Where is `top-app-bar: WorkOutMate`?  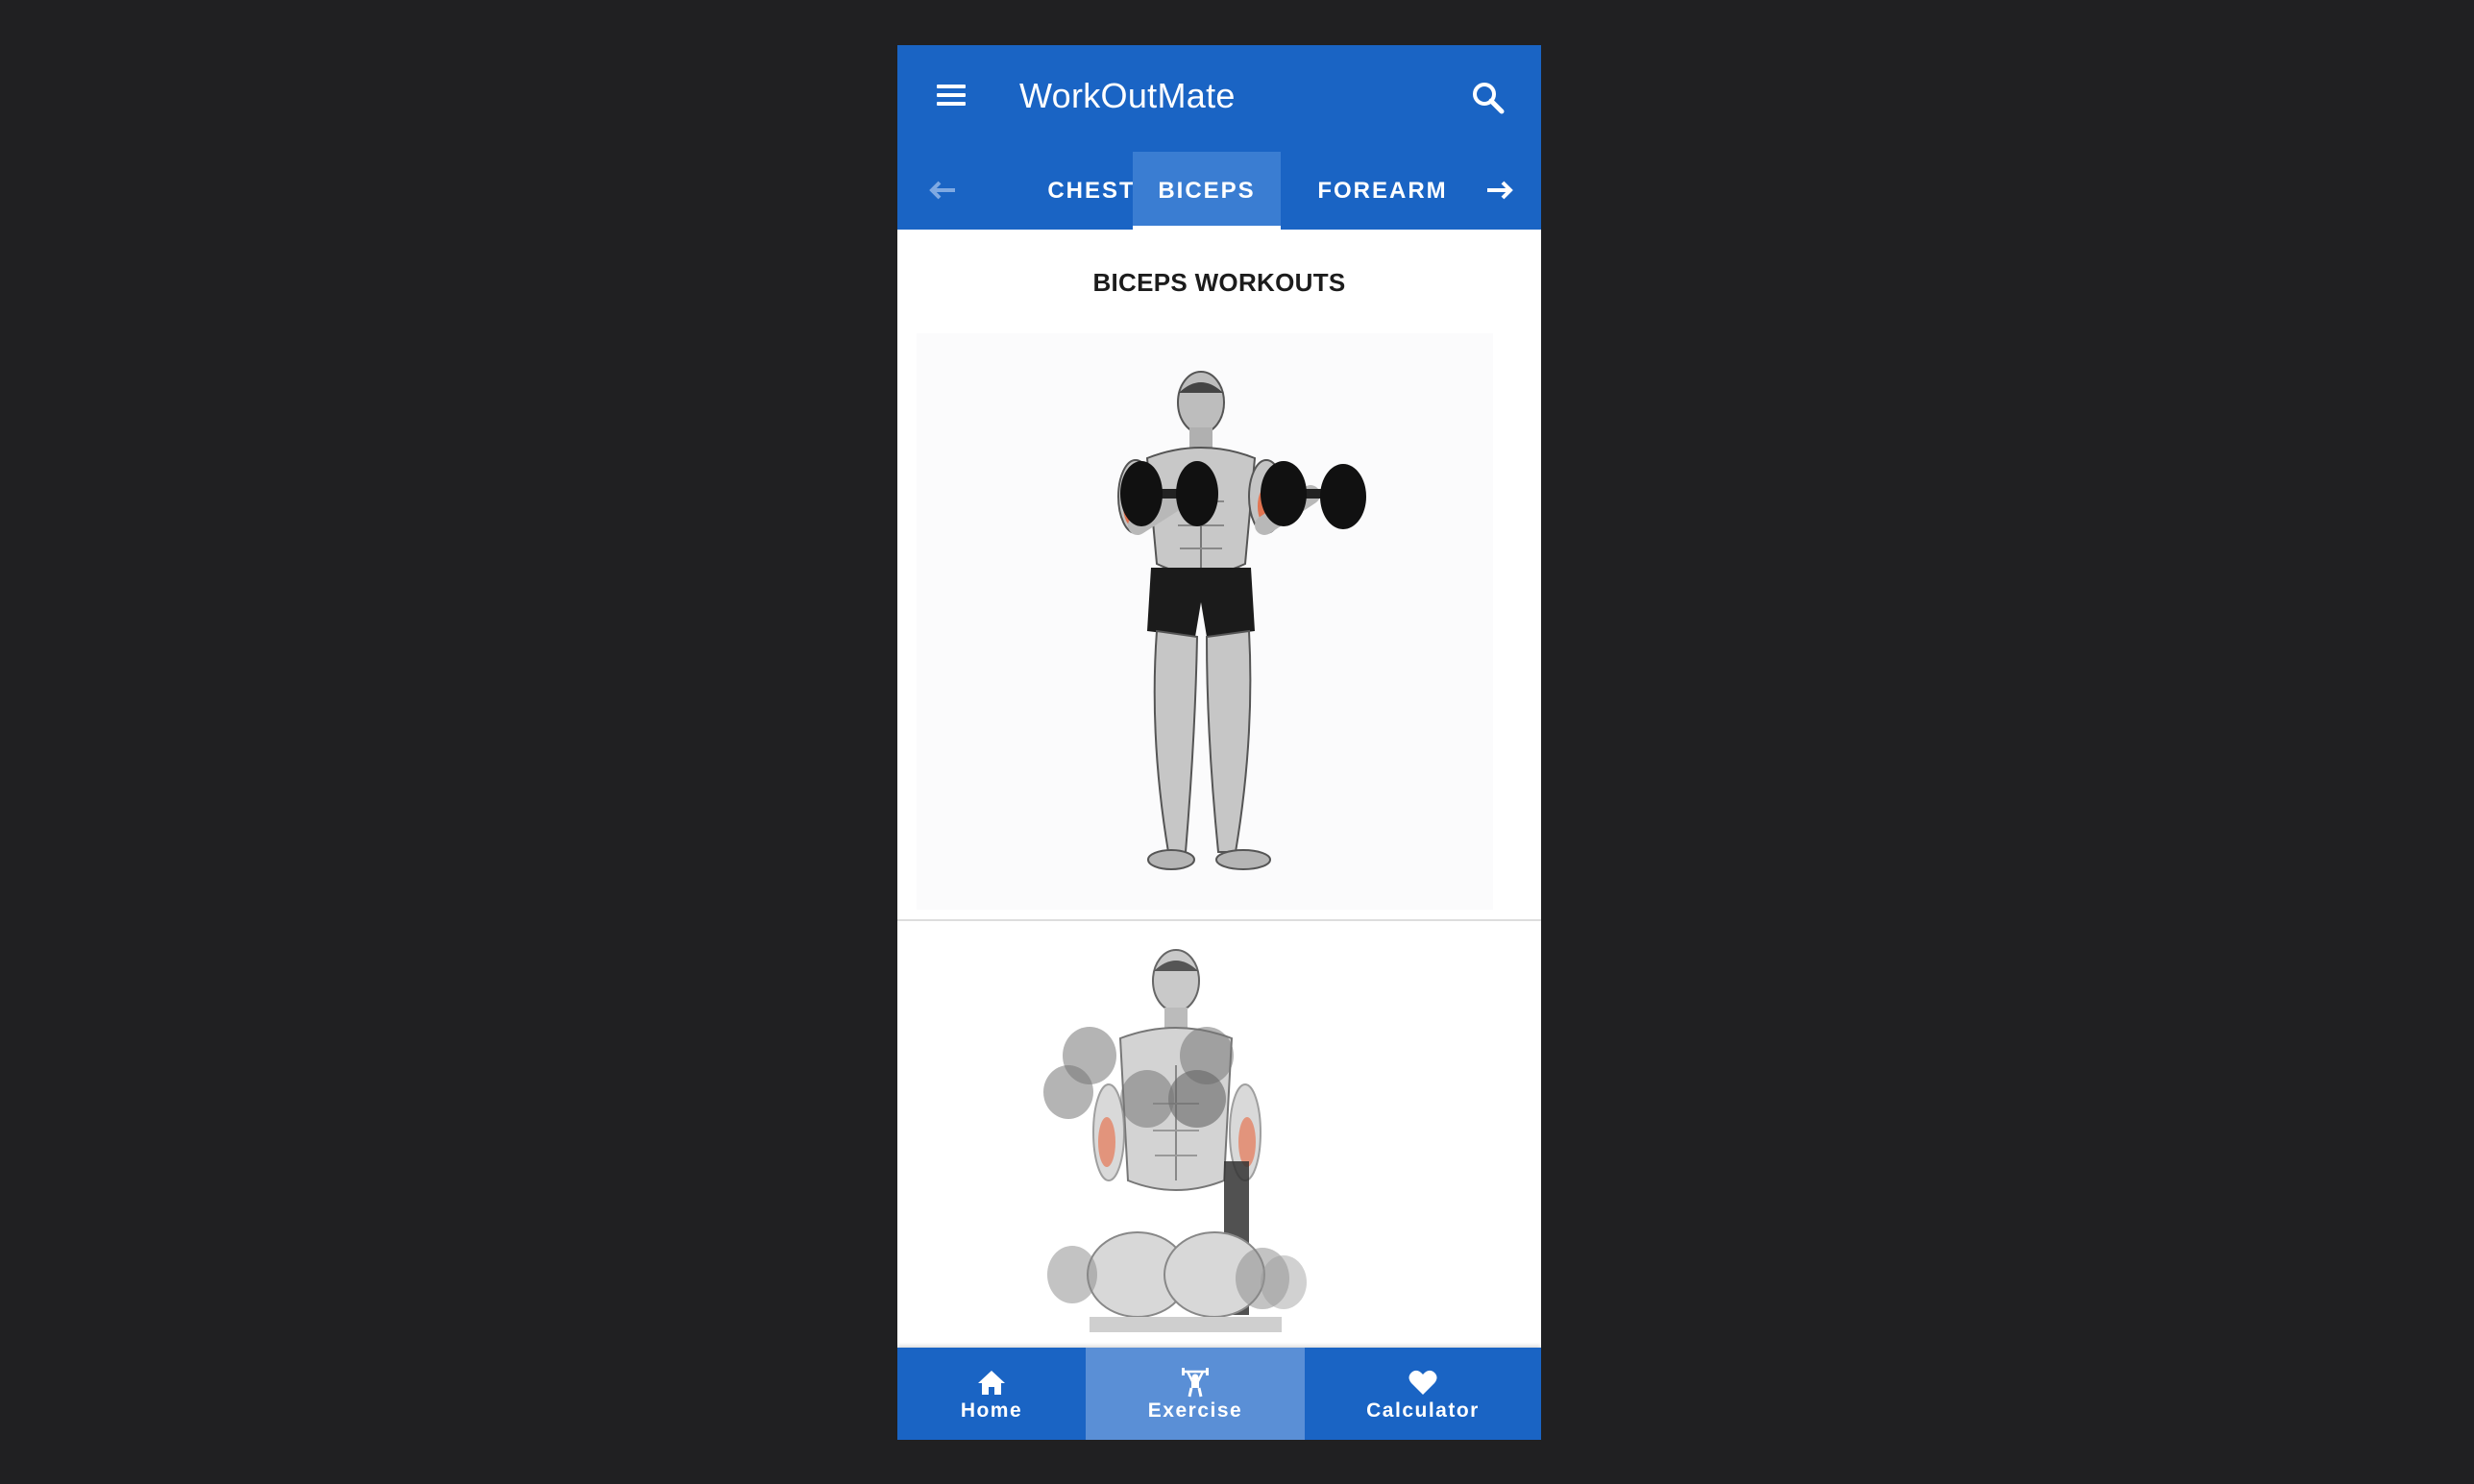
top-app-bar: WorkOutMate is located at coordinates (1219, 98).